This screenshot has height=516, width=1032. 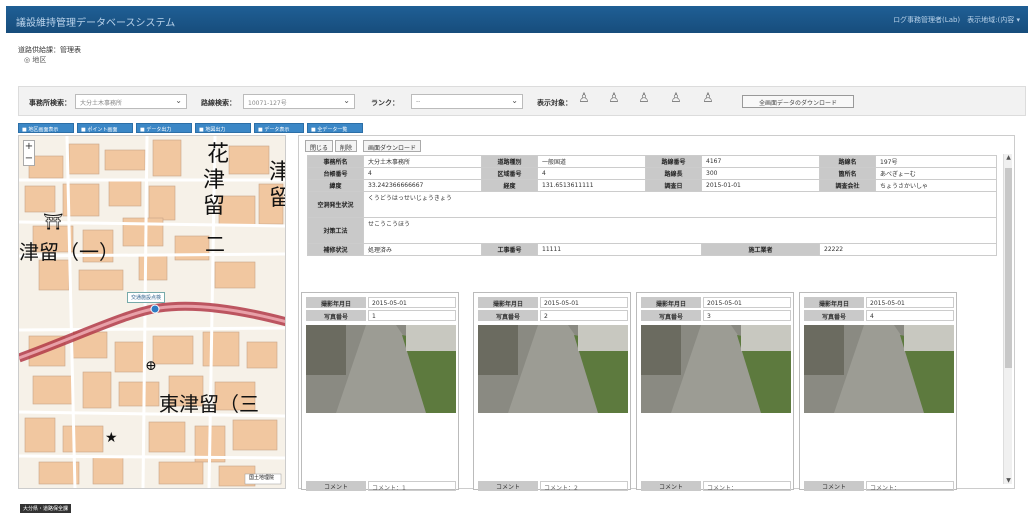 What do you see at coordinates (412, 486) in the screenshot?
I see `comment-value: コメント：1` at bounding box center [412, 486].